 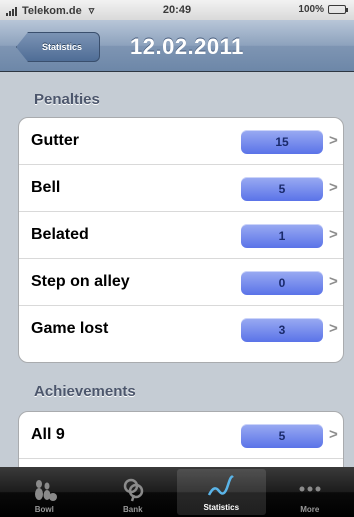 I want to click on tab-bowl: Bowl, so click(x=44, y=492).